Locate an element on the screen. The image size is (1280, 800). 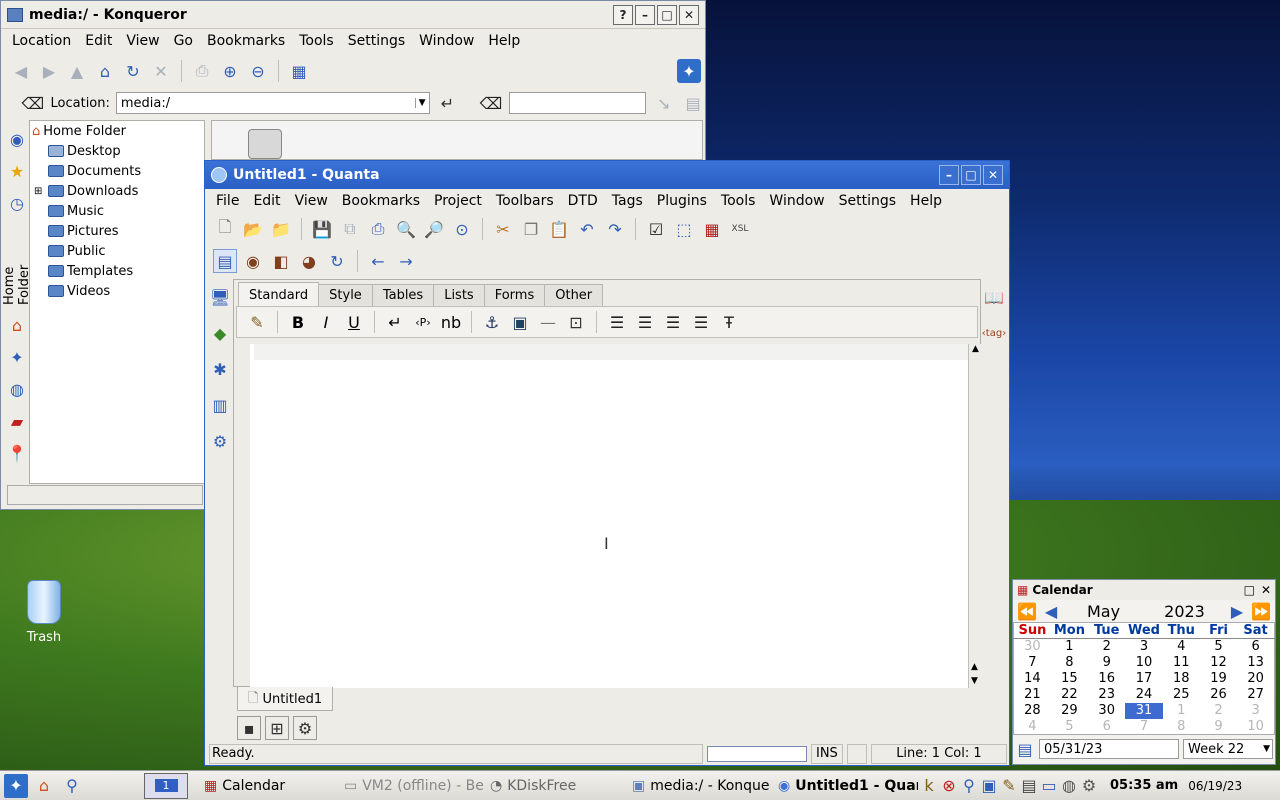
tree-item-public: Public is located at coordinates (118, 251).